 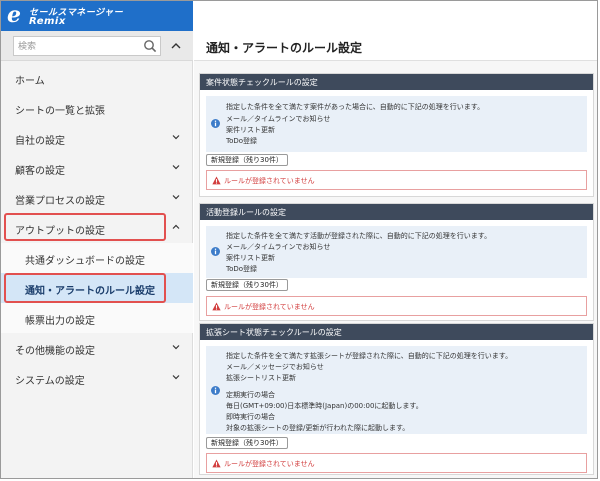 I want to click on section-title: 拡張シート状態チェックルールの設定, so click(x=396, y=332).